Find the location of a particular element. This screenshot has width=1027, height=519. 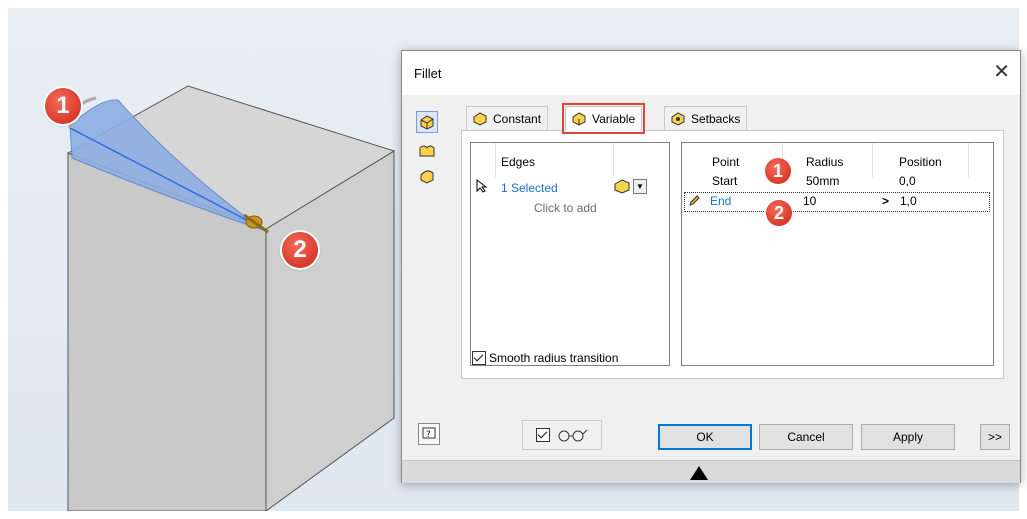

tab-variable: Variable is located at coordinates (603, 118).